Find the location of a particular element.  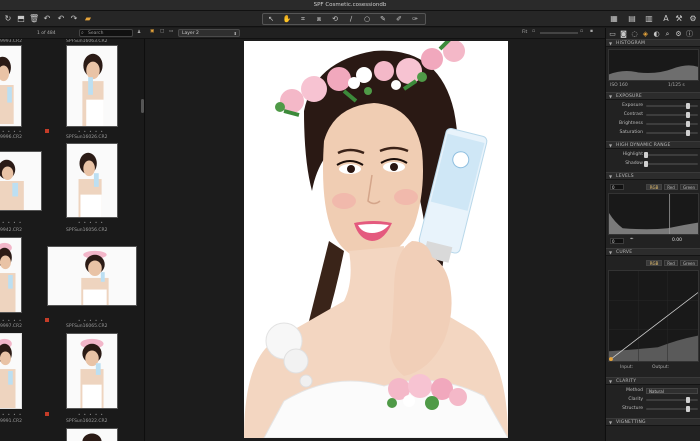

refresh-icon: ↻ is located at coordinates (8, 19).